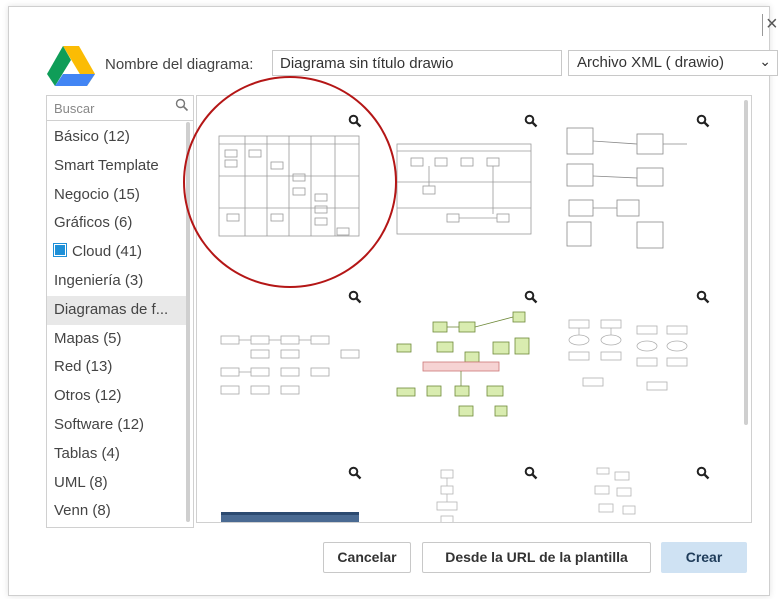  I want to click on chevron-down-icon: ⌄, so click(765, 61).